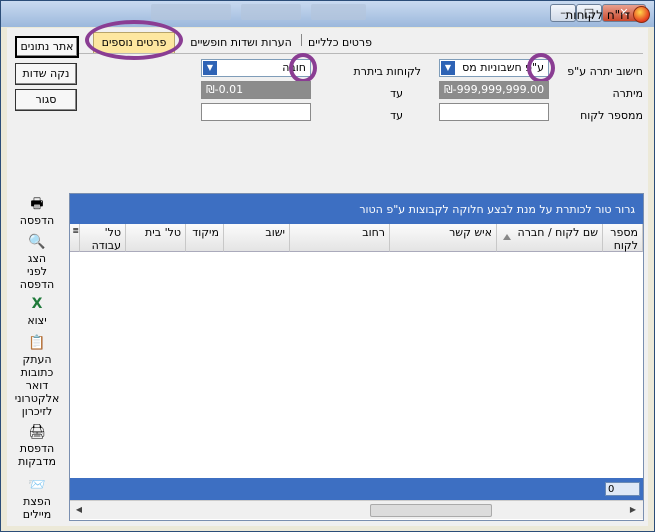 The height and width of the screenshot is (532, 655). Describe the element at coordinates (37, 220) in the screenshot. I see `print-label: הדפסה` at that location.